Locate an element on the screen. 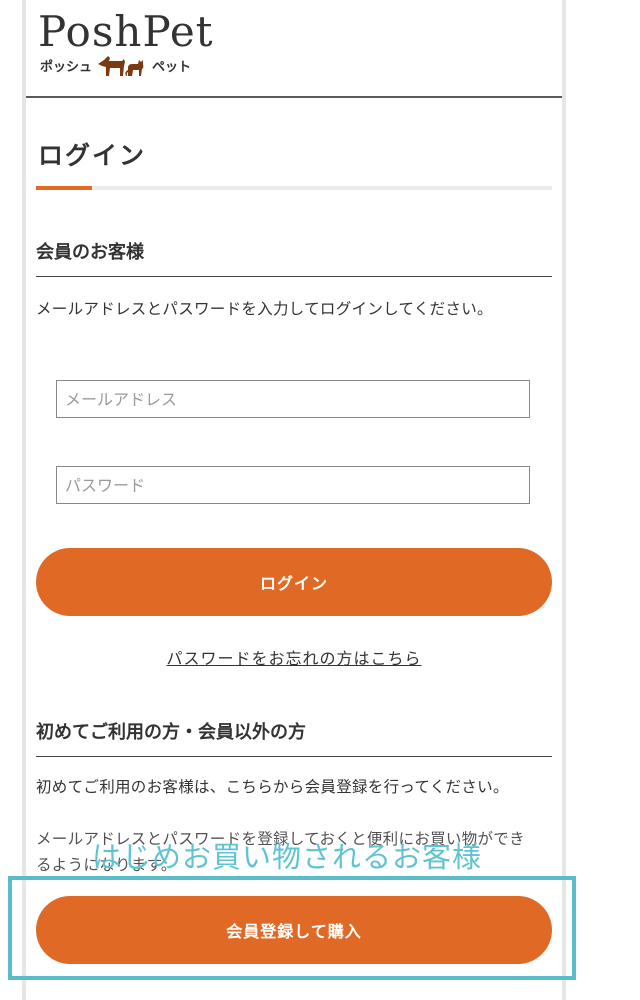 Image resolution: width=640 pixels, height=1000 pixels. password-field is located at coordinates (293, 485).